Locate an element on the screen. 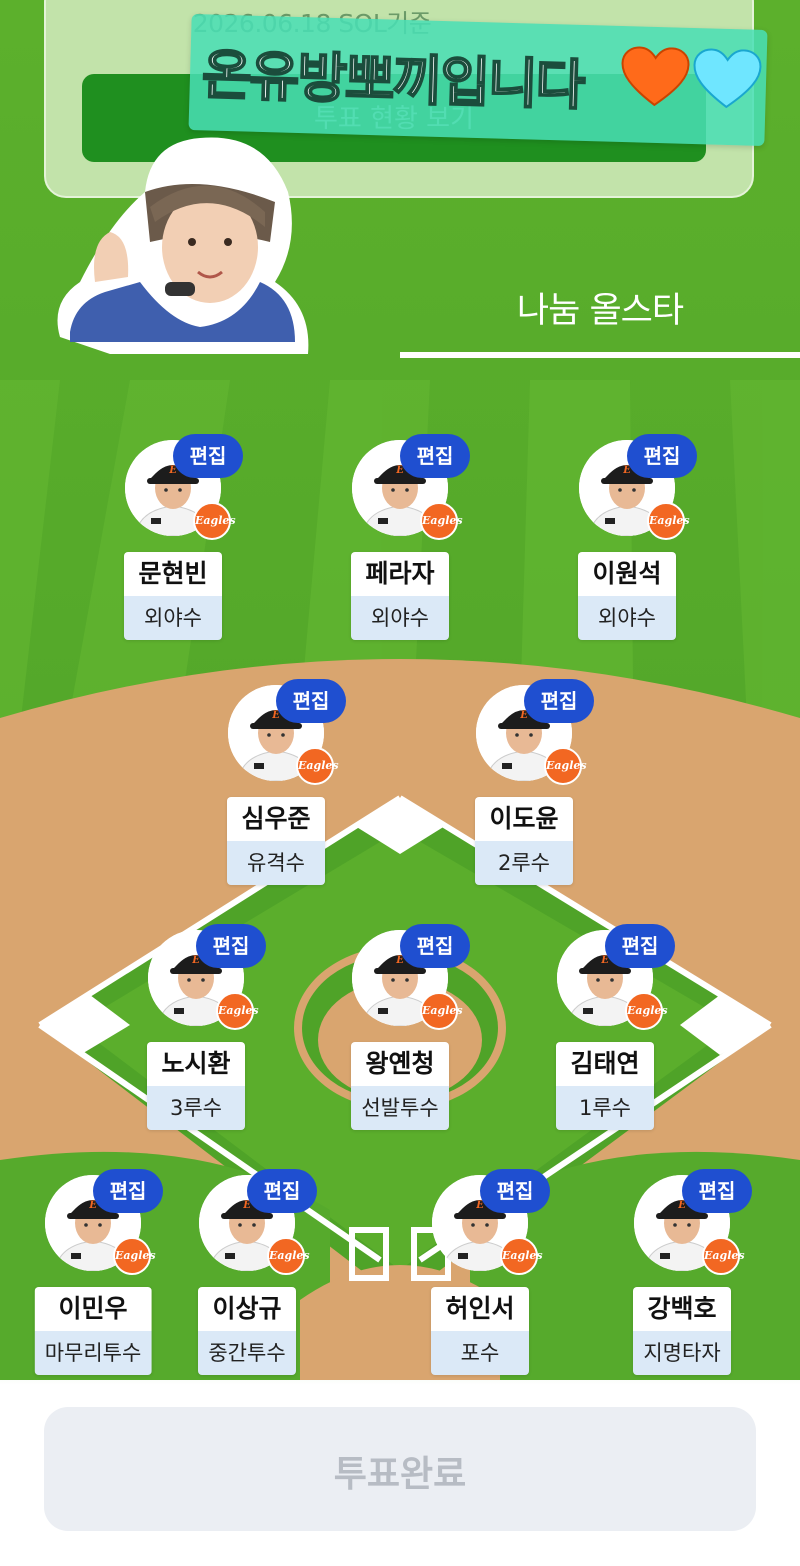 Image resolution: width=800 pixels, height=1566 pixels. player-nameplate: 심우준 유격수 is located at coordinates (276, 841).